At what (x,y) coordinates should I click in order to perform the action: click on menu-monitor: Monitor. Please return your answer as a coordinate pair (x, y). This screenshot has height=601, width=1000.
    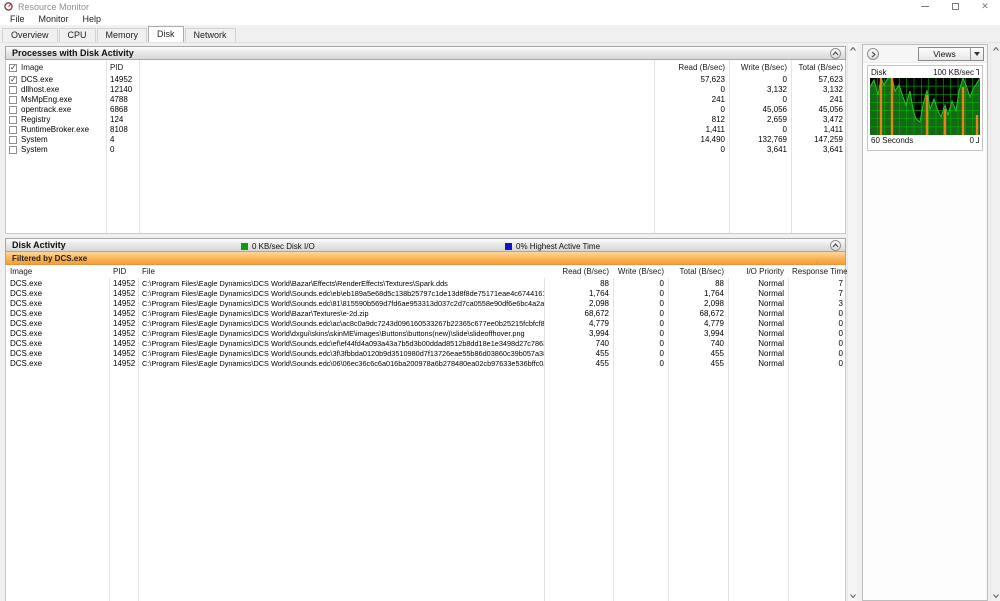
    Looking at the image, I should click on (54, 19).